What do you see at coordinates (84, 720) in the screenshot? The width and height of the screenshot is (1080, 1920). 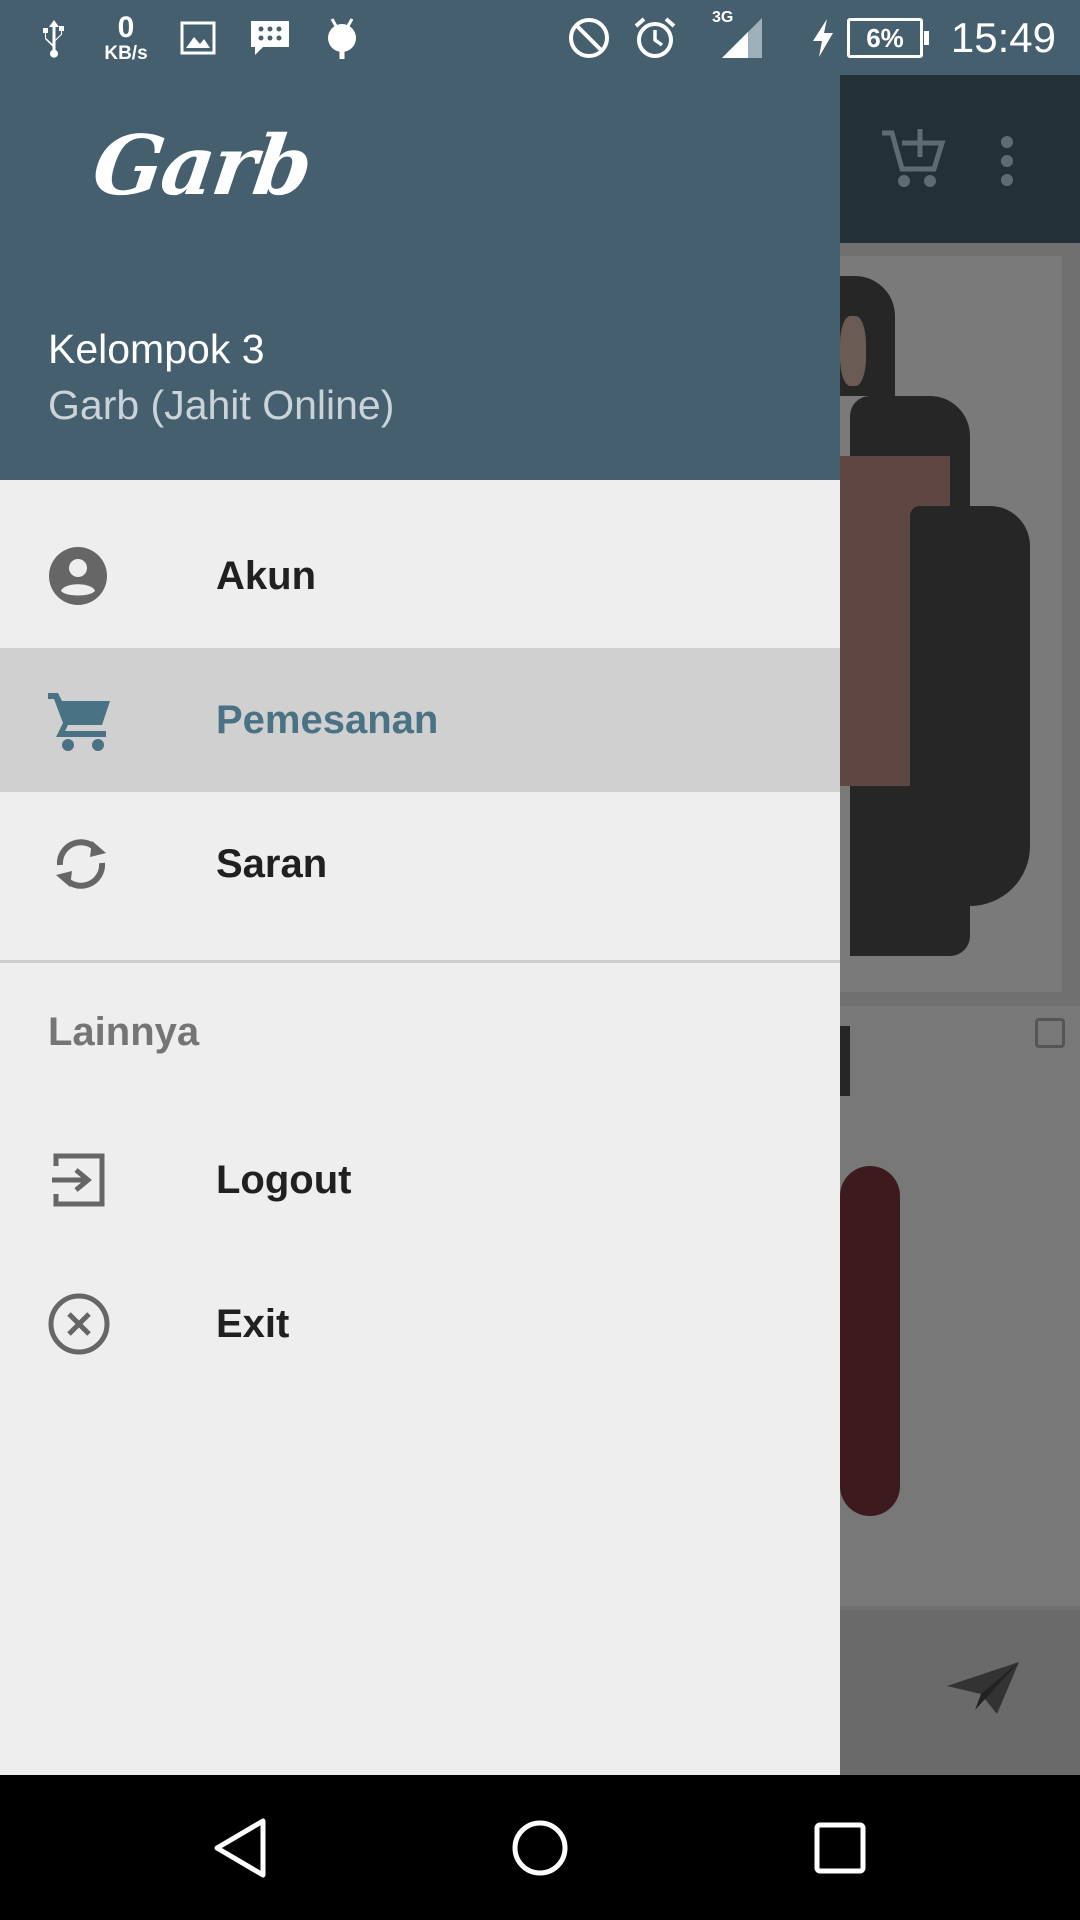 I see `cart-icon` at bounding box center [84, 720].